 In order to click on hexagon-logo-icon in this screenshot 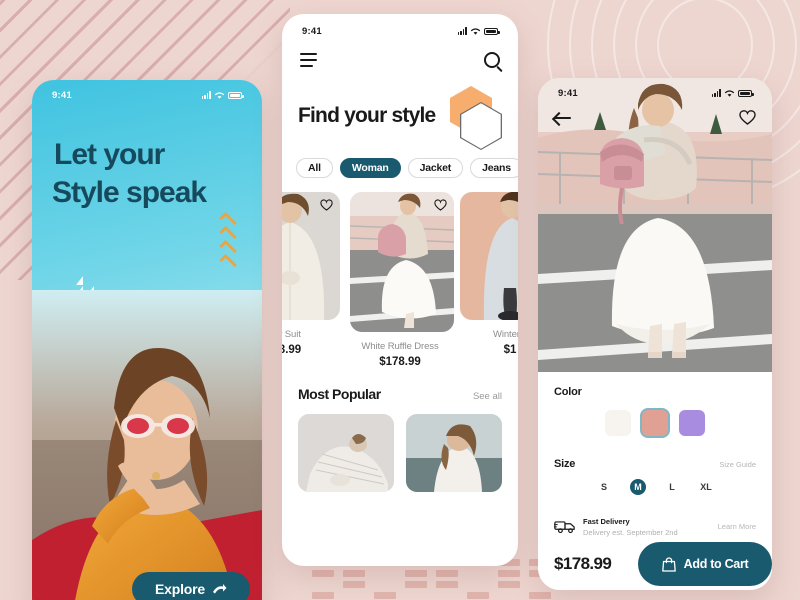, I will do `click(473, 118)`.